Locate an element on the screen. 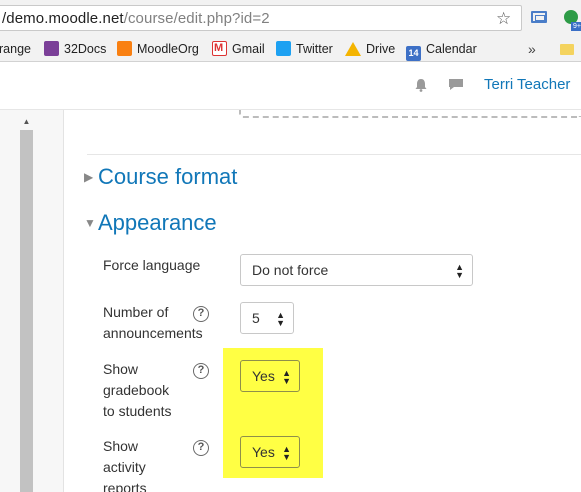 The height and width of the screenshot is (492, 581). force-language-select: Do not force ▲ ▼ is located at coordinates (356, 270).